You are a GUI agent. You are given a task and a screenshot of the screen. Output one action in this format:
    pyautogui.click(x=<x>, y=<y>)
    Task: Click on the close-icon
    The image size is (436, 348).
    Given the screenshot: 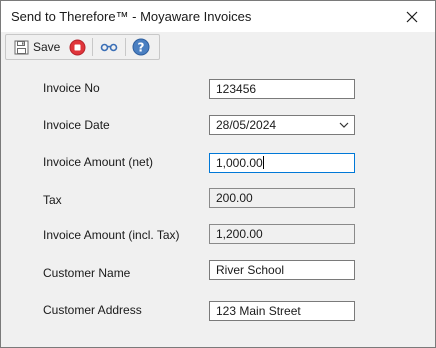 What is the action you would take?
    pyautogui.click(x=412, y=16)
    